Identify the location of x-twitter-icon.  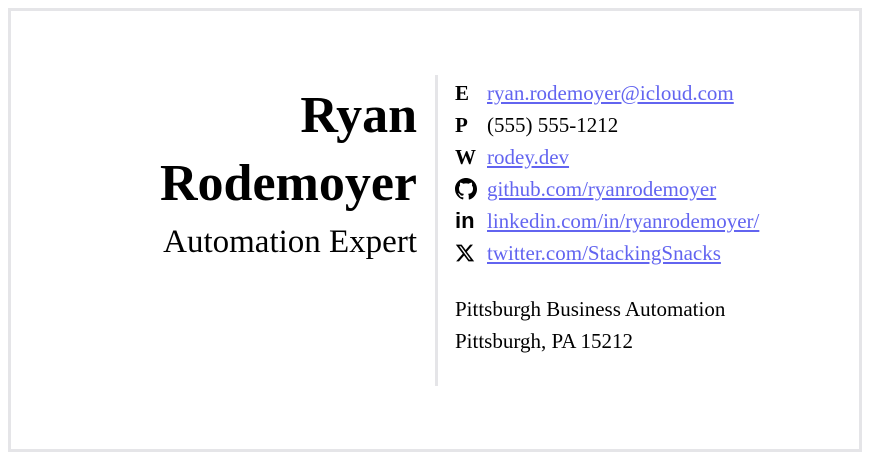
(471, 253).